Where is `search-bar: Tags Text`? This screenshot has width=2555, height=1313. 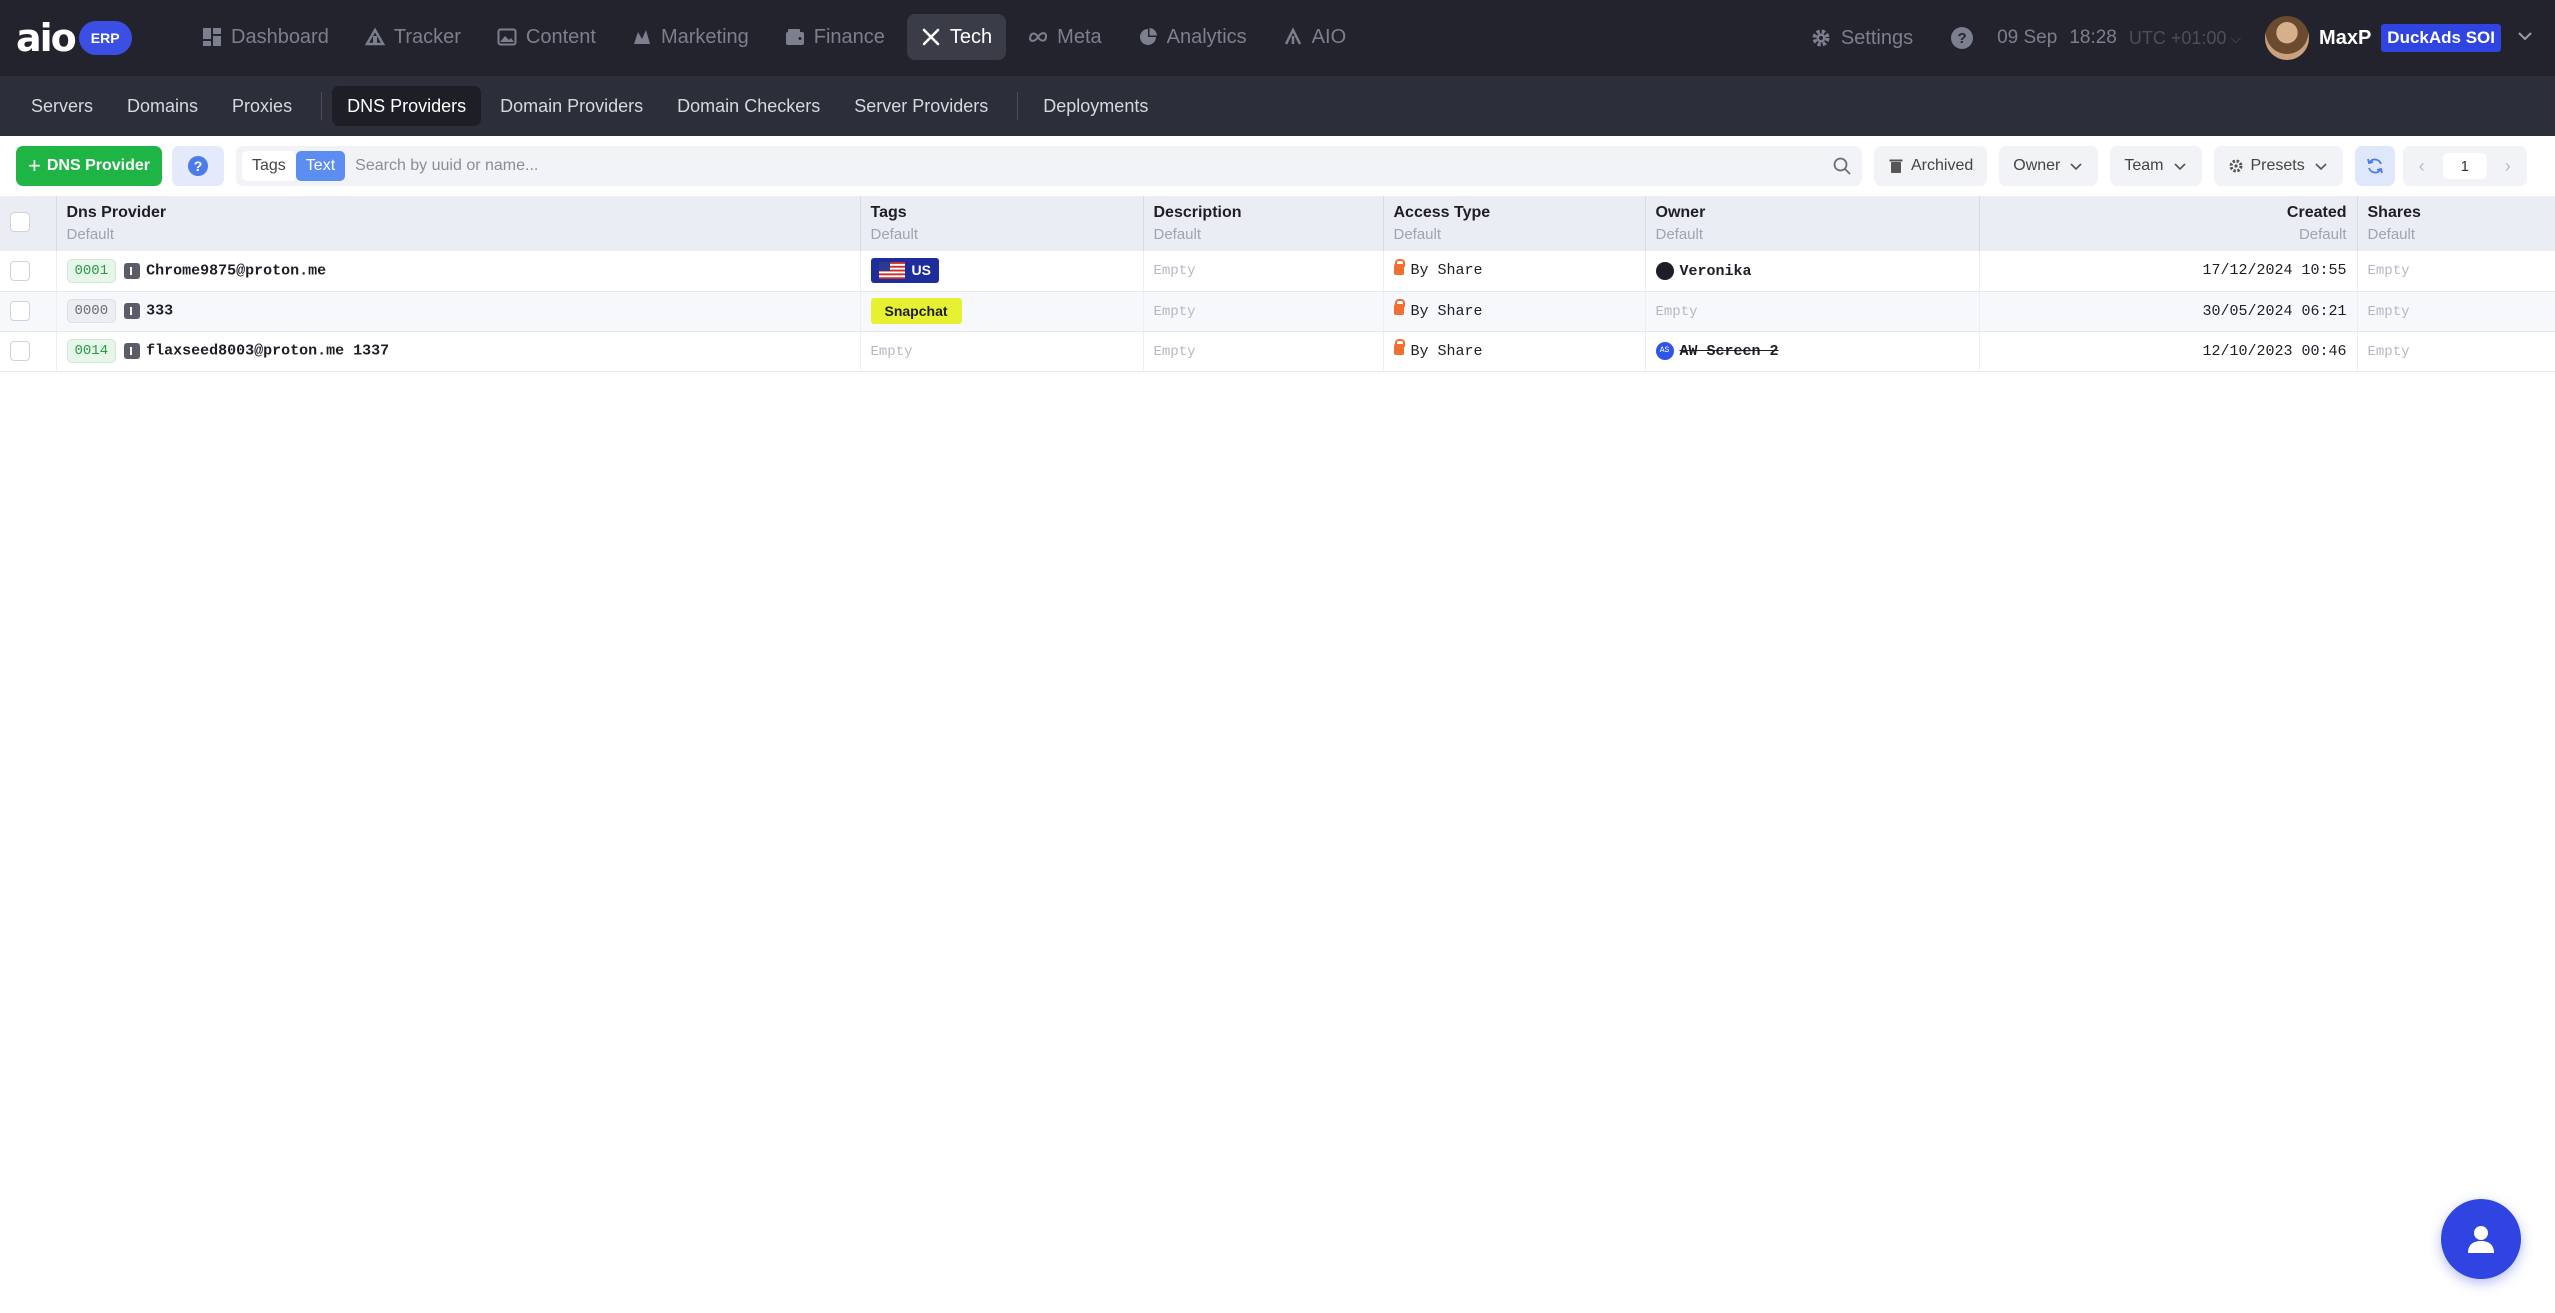 search-bar: Tags Text is located at coordinates (1049, 166).